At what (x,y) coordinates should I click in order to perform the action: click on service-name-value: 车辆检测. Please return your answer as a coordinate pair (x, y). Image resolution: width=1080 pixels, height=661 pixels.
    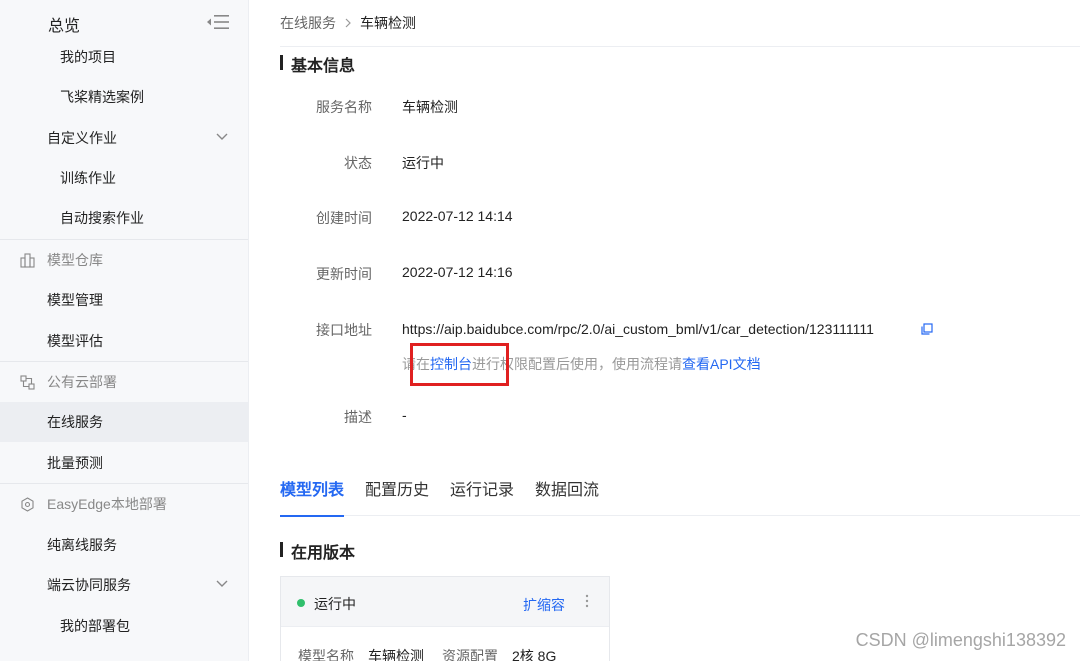
    Looking at the image, I should click on (430, 107).